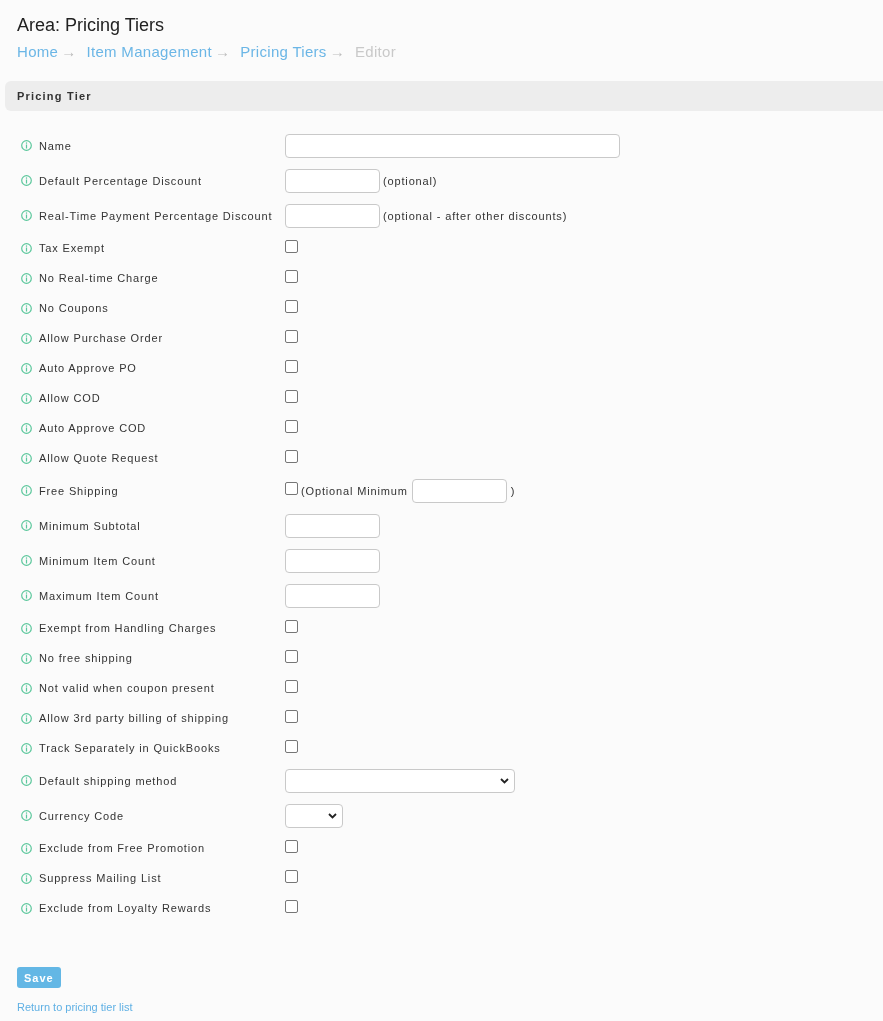 The width and height of the screenshot is (883, 1021). What do you see at coordinates (91, 25) in the screenshot?
I see `page-title: Area: Pricing Tiers` at bounding box center [91, 25].